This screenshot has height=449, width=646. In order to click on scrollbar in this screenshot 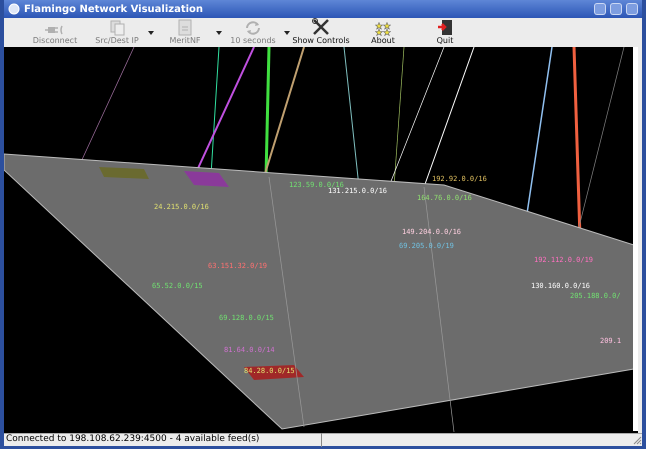, I will do `click(635, 239)`.